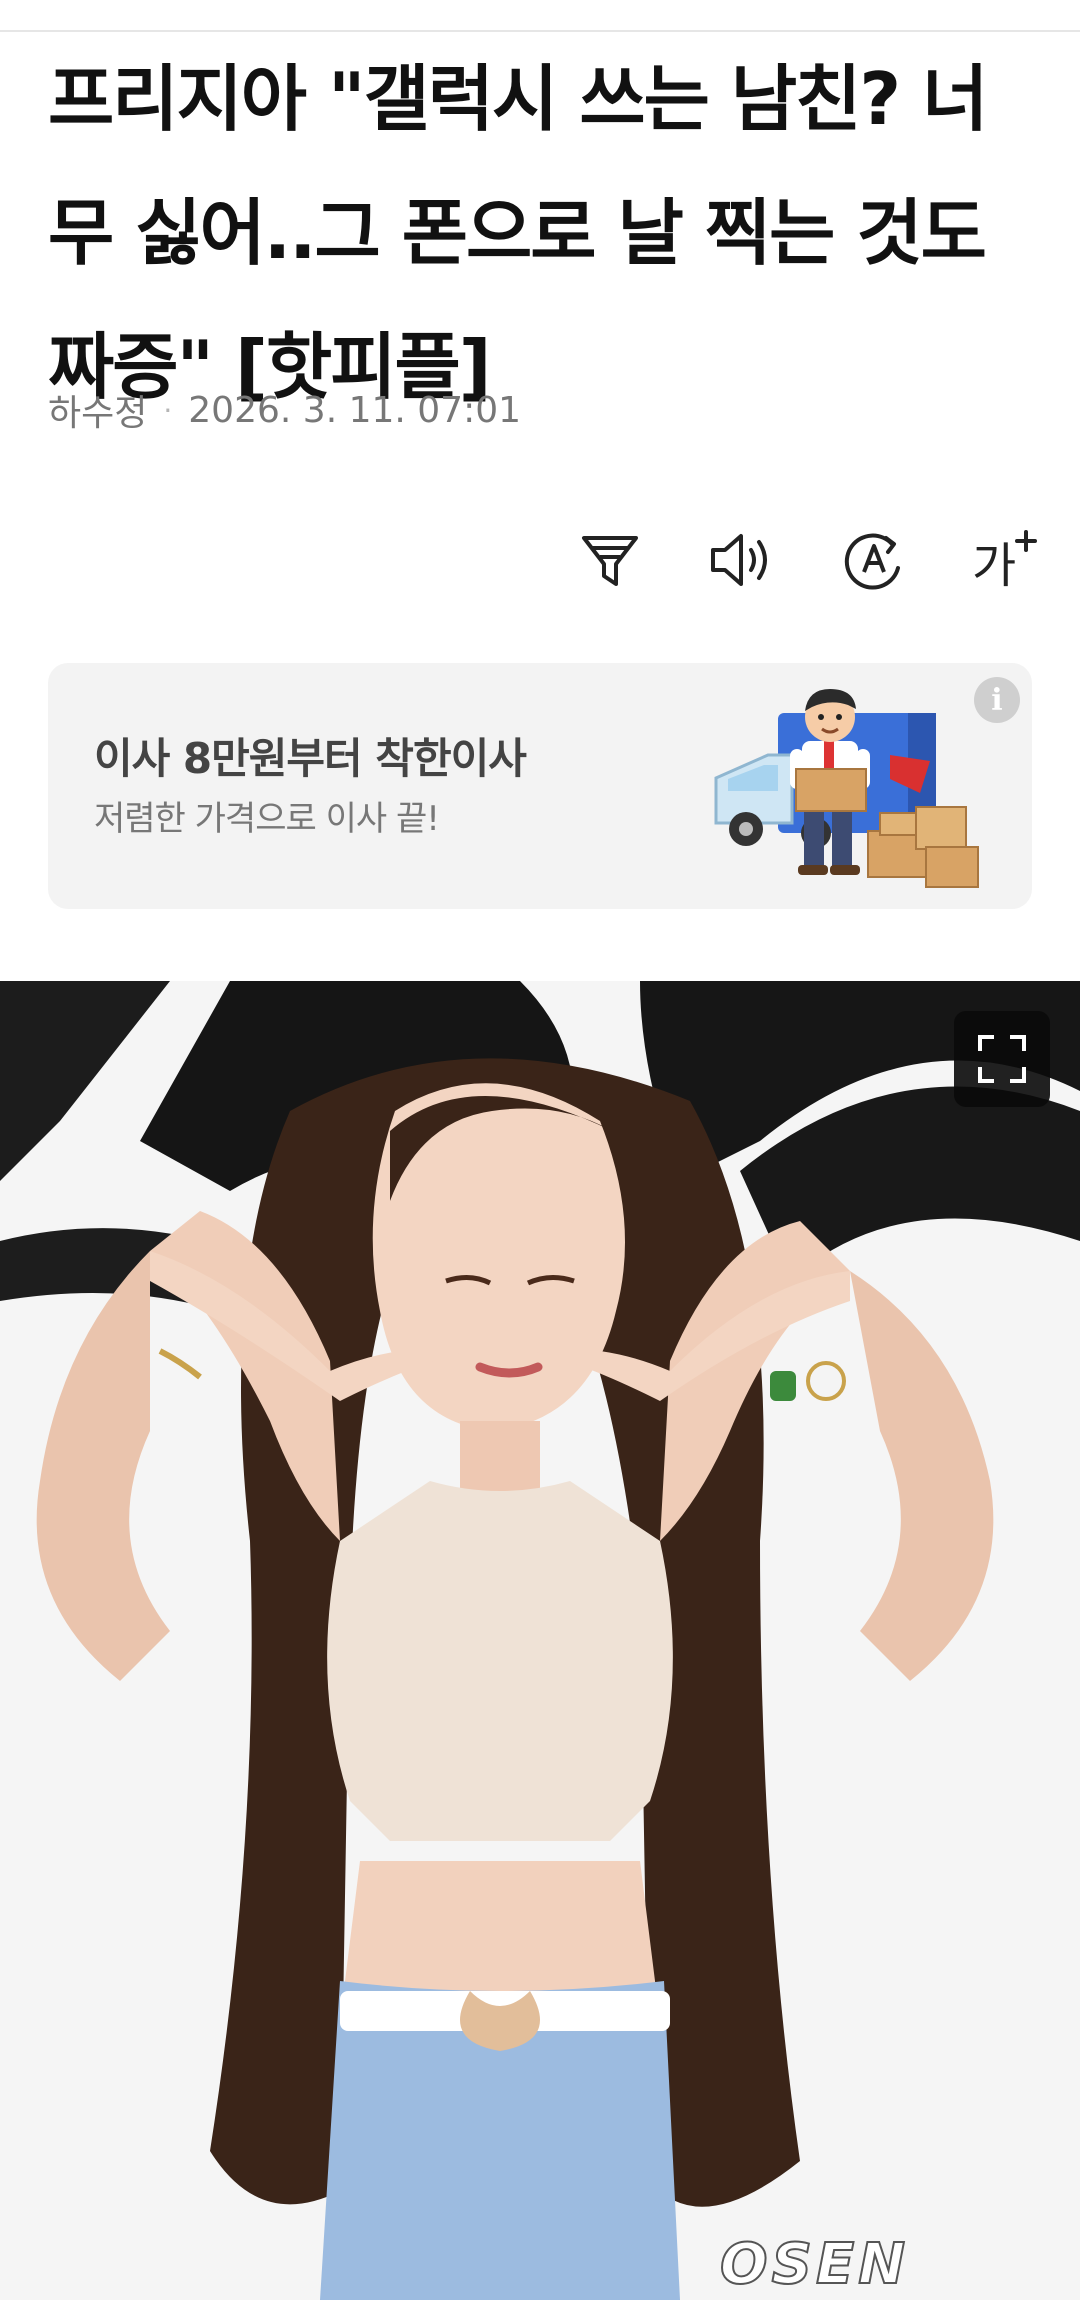  I want to click on moving-service-illustration, so click(846, 788).